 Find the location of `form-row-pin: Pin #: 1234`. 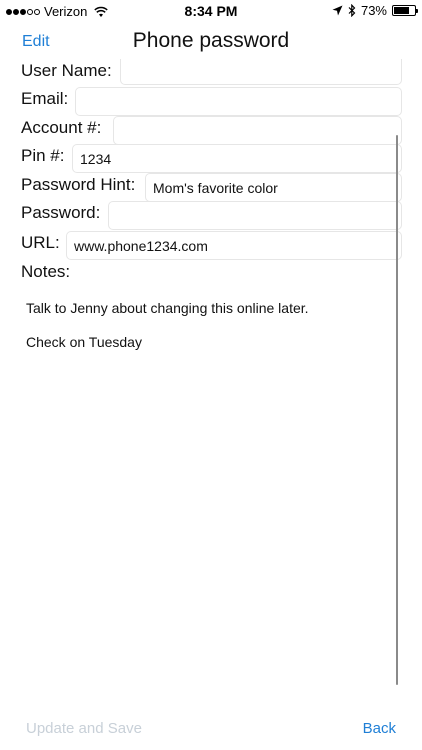

form-row-pin: Pin #: 1234 is located at coordinates (211, 158).